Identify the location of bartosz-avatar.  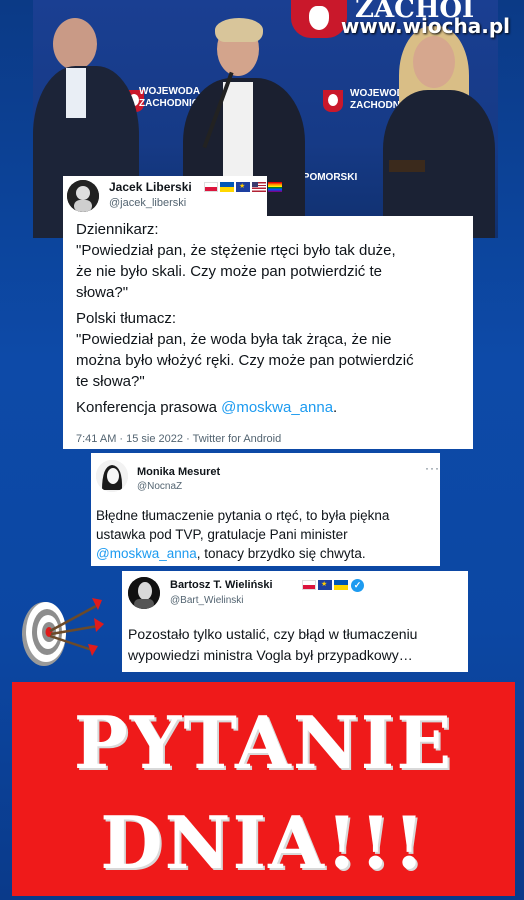
(144, 593).